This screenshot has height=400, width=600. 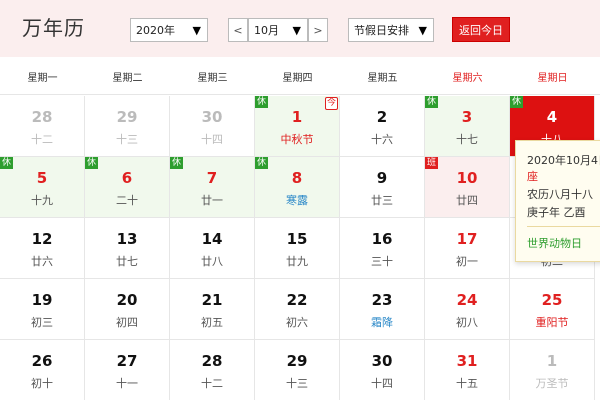 What do you see at coordinates (467, 126) in the screenshot?
I see `calendar-day: 休 3 十七` at bounding box center [467, 126].